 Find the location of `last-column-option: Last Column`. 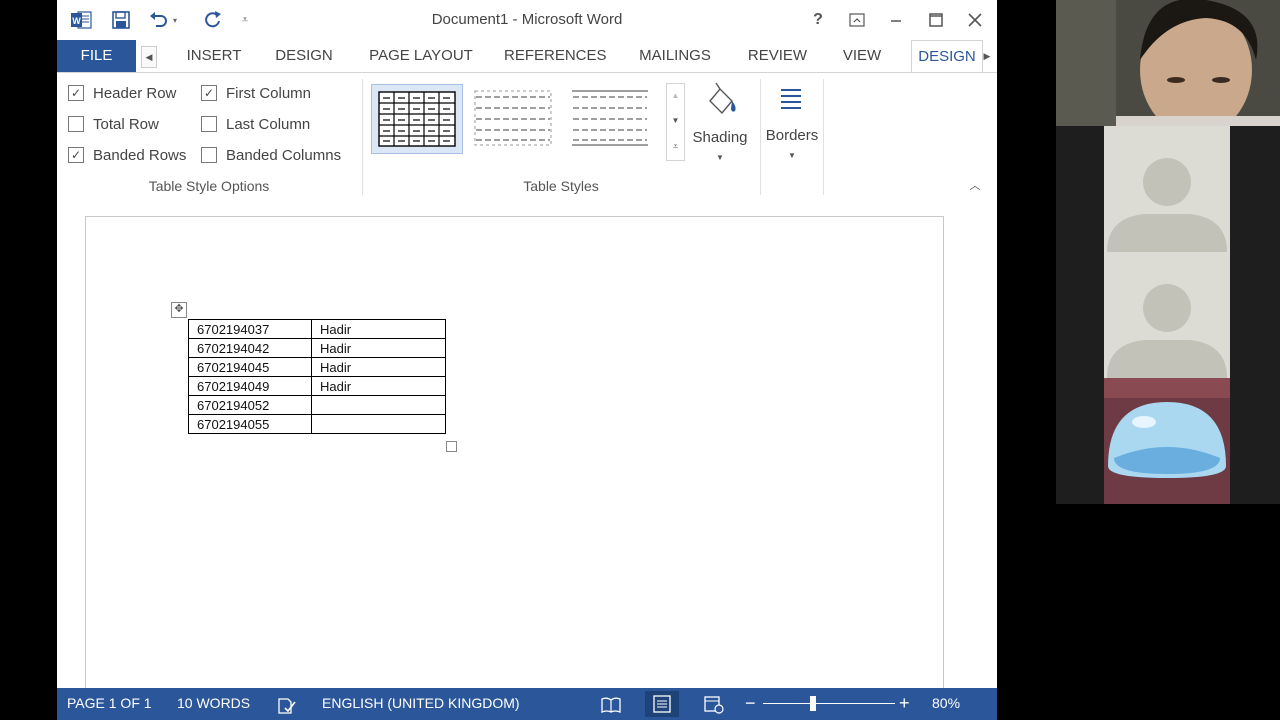

last-column-option: Last Column is located at coordinates (271, 124).